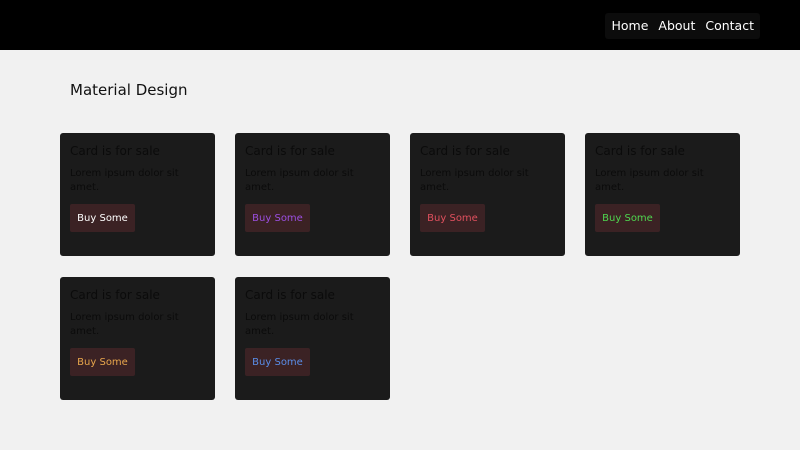 The height and width of the screenshot is (450, 800). What do you see at coordinates (400, 25) in the screenshot?
I see `top-app-bar: Home About Contact` at bounding box center [400, 25].